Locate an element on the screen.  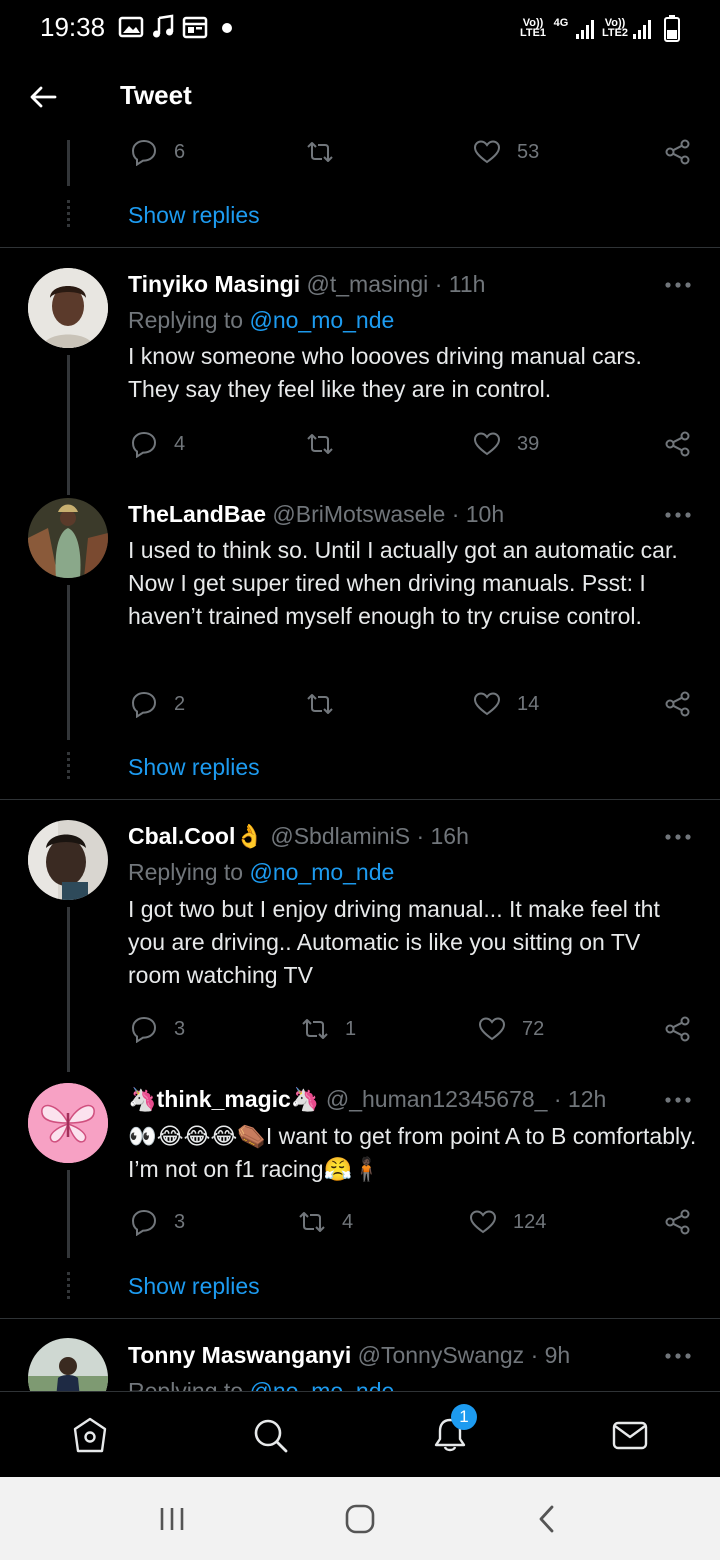
reply-button: 2 is located at coordinates (157, 704).